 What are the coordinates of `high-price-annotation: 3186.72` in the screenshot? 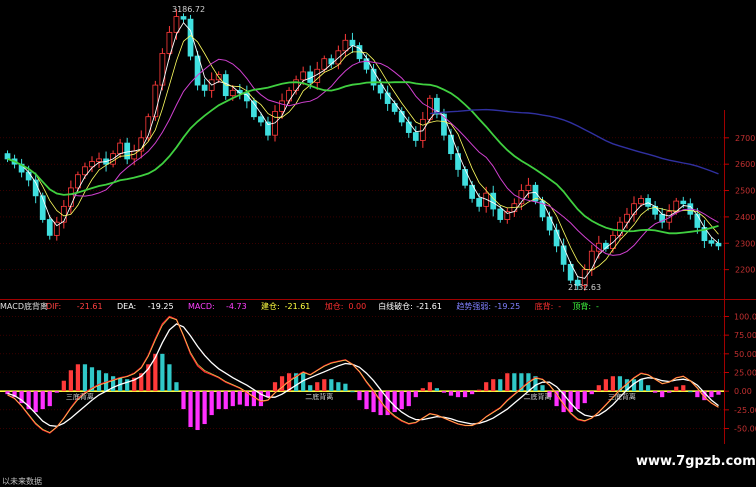 It's located at (188, 9).